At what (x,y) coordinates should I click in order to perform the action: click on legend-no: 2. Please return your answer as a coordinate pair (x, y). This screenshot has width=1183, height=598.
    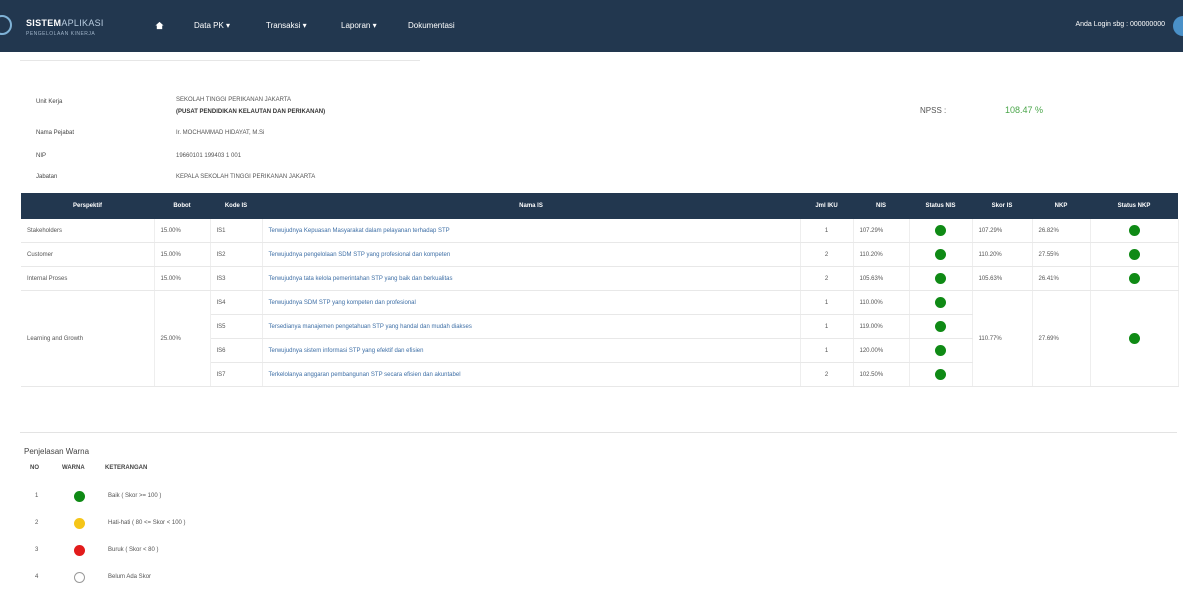
    Looking at the image, I should click on (37, 523).